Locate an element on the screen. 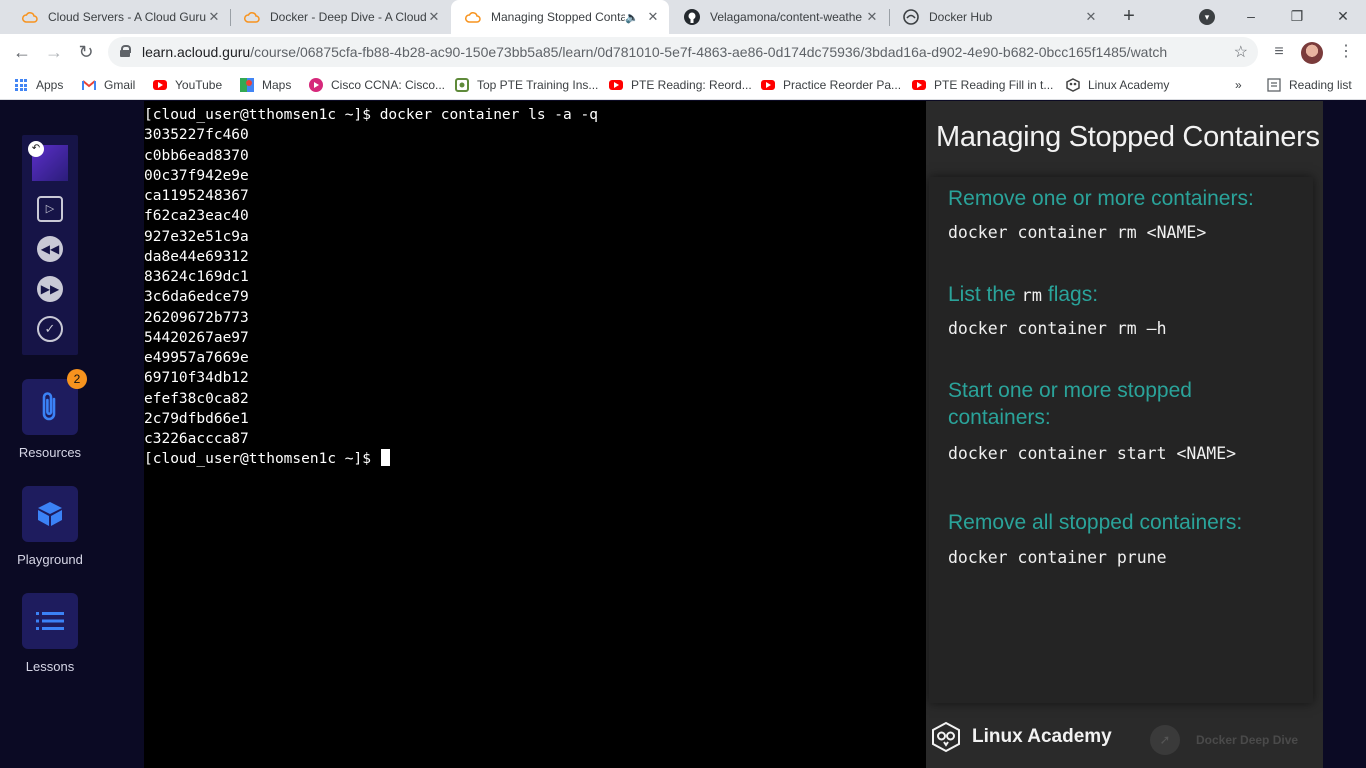 The image size is (1366, 768). tab-docker-hub: Docker Hub ✕ is located at coordinates (998, 17).